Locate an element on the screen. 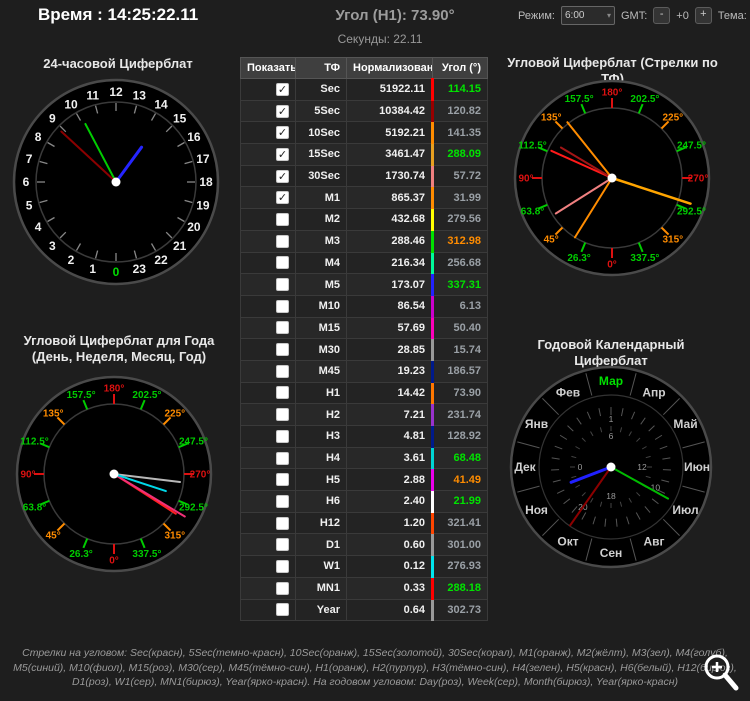 The width and height of the screenshot is (750, 701). normalized-cell: 288.46 is located at coordinates (389, 241).